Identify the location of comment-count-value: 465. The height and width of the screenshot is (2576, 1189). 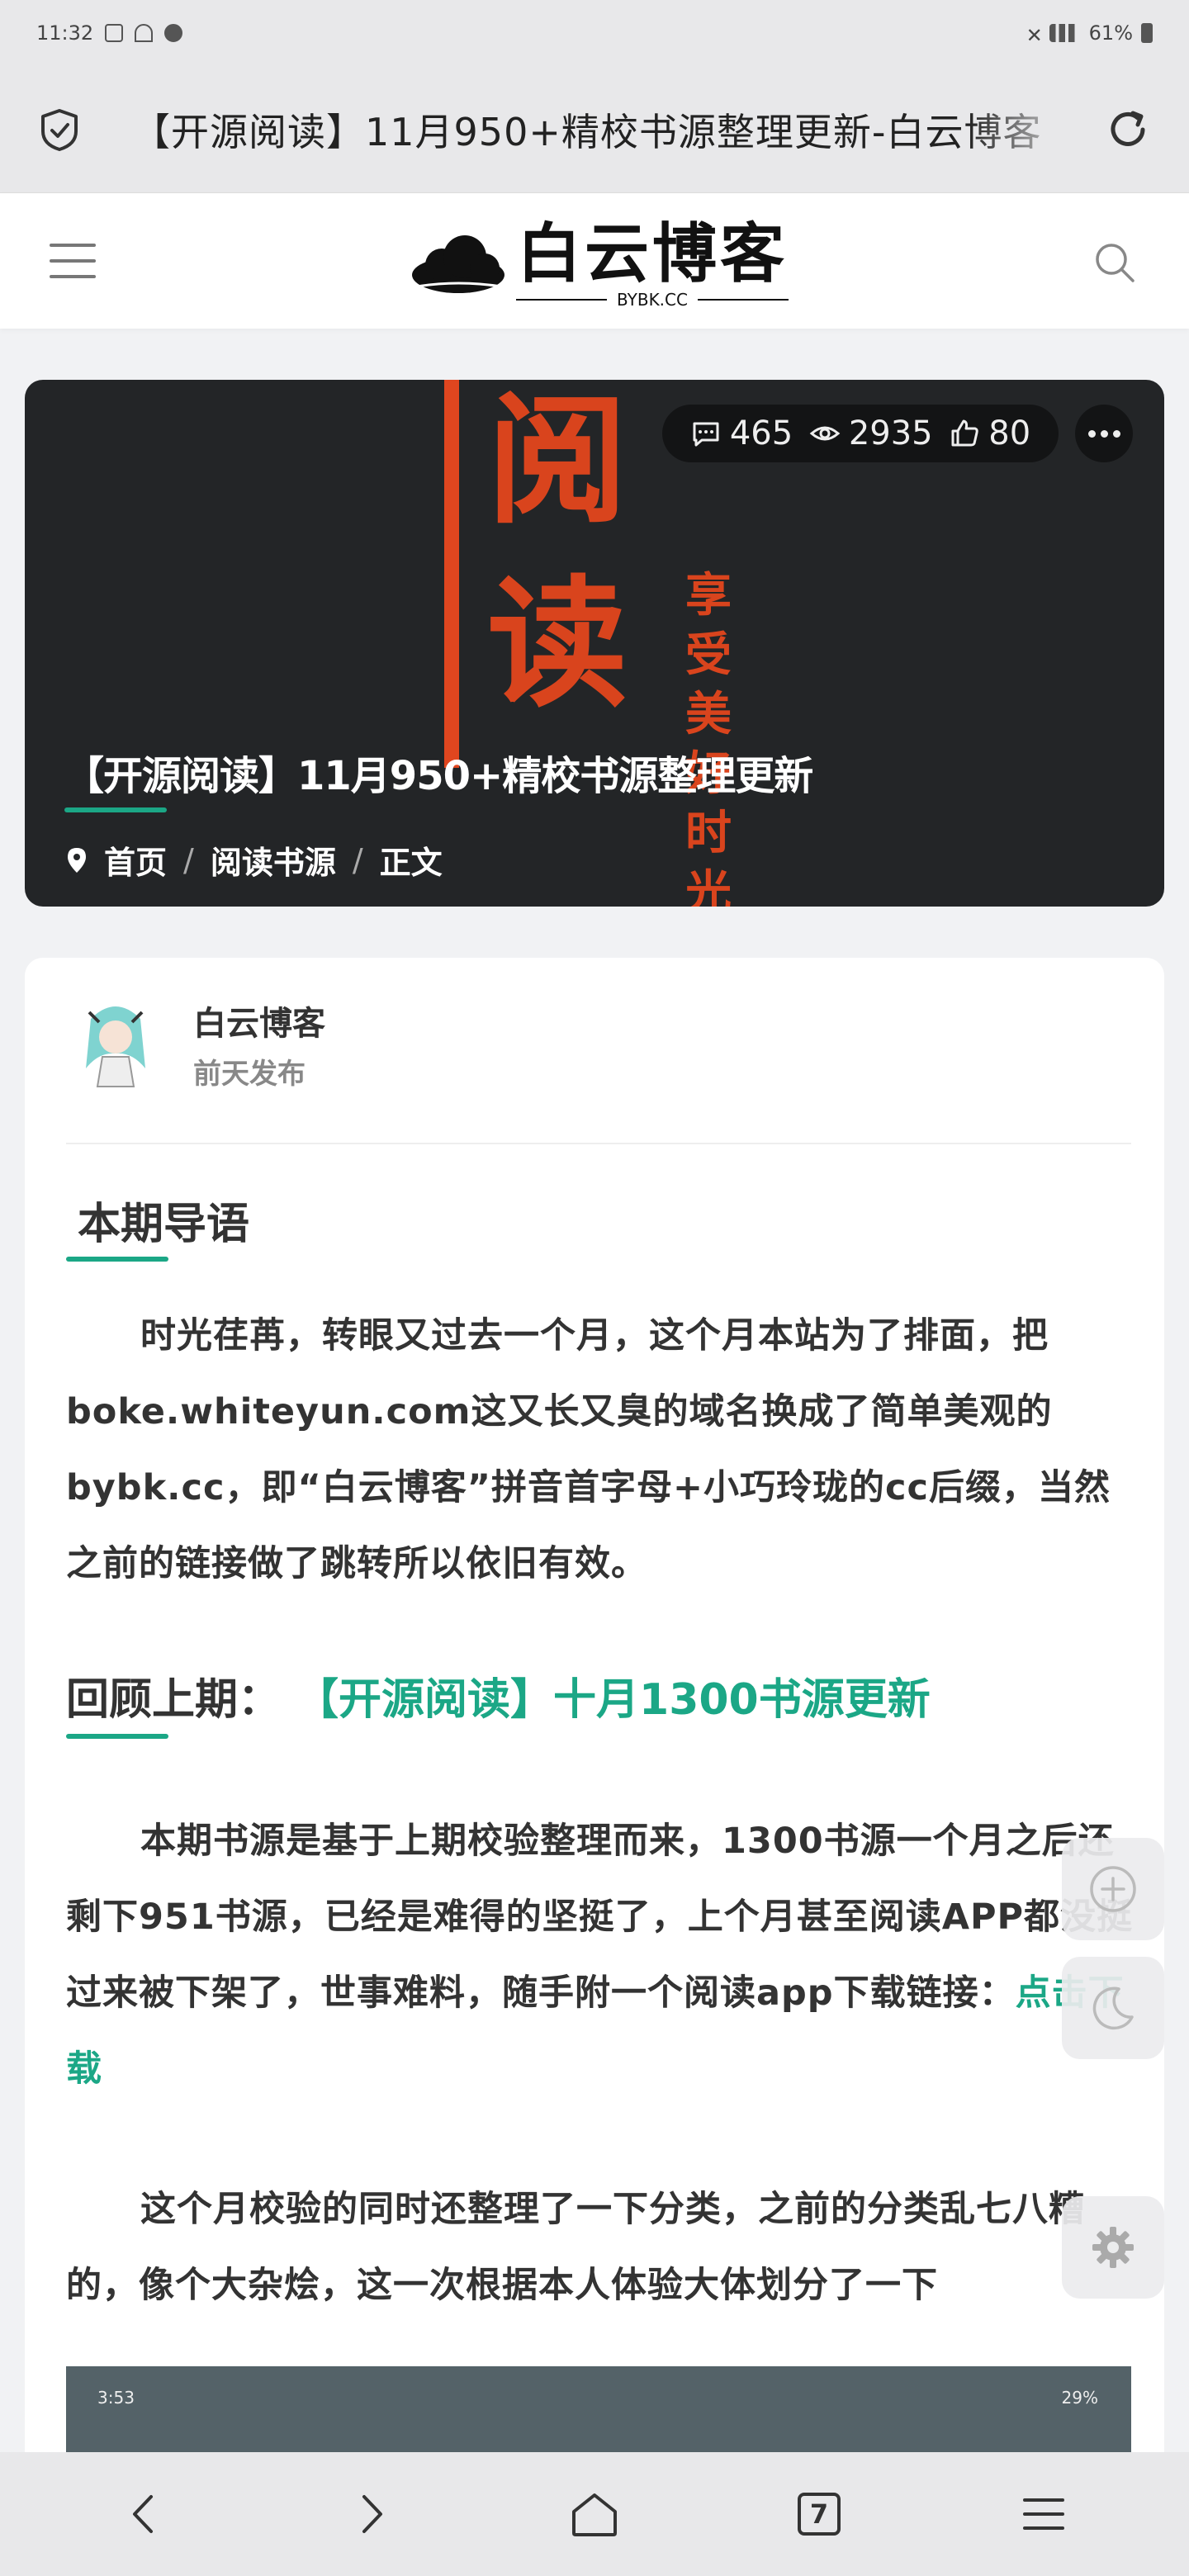
(761, 433).